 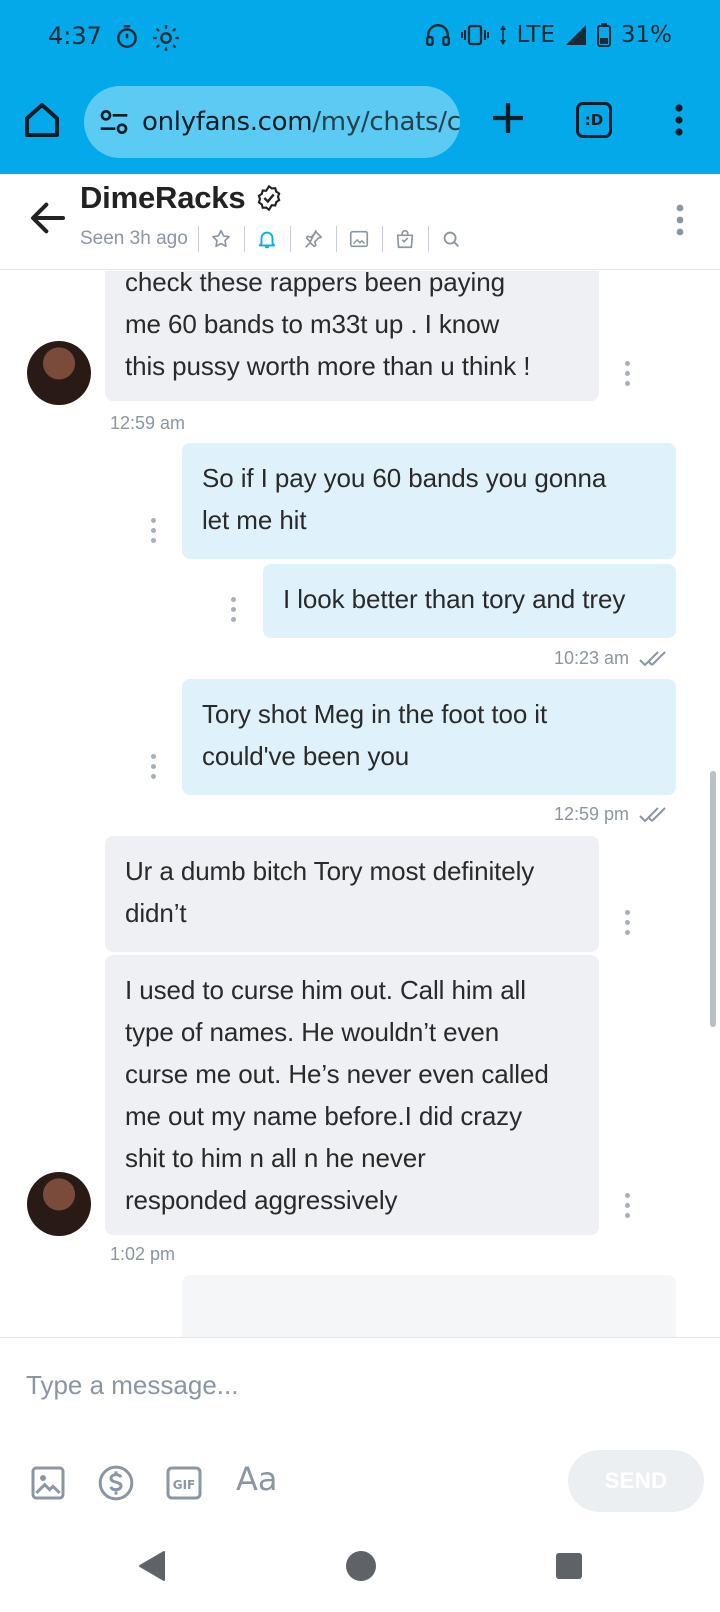 What do you see at coordinates (148, 423) in the screenshot?
I see `message-time: 12:59 am` at bounding box center [148, 423].